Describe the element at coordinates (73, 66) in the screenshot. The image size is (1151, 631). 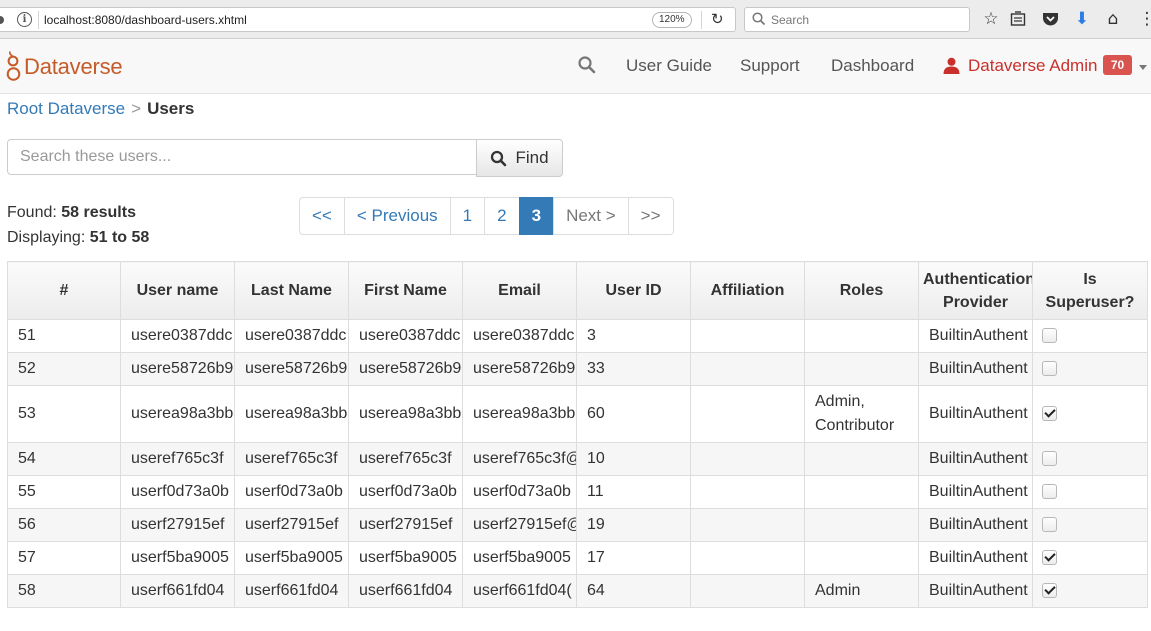
I see `brand-name: Dataverse` at that location.